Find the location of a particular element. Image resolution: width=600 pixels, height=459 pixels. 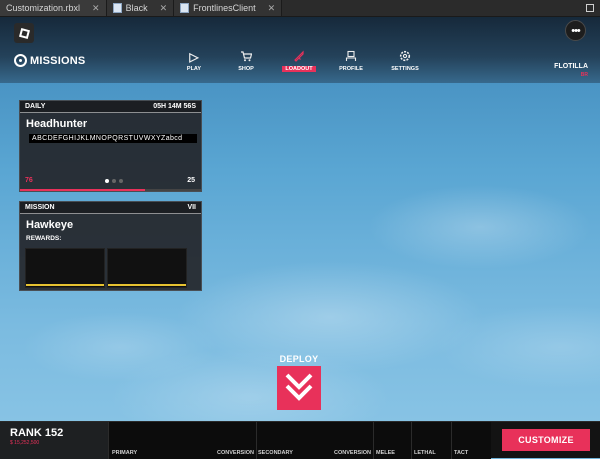

gear-icon is located at coordinates (405, 57).